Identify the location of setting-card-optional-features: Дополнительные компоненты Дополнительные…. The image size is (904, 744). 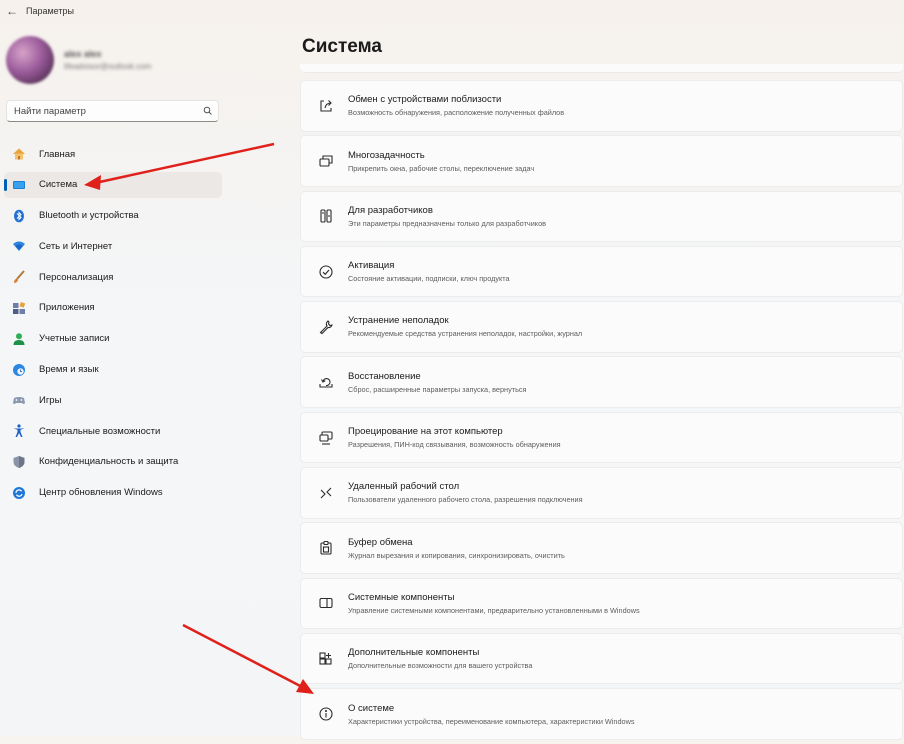
(601, 658).